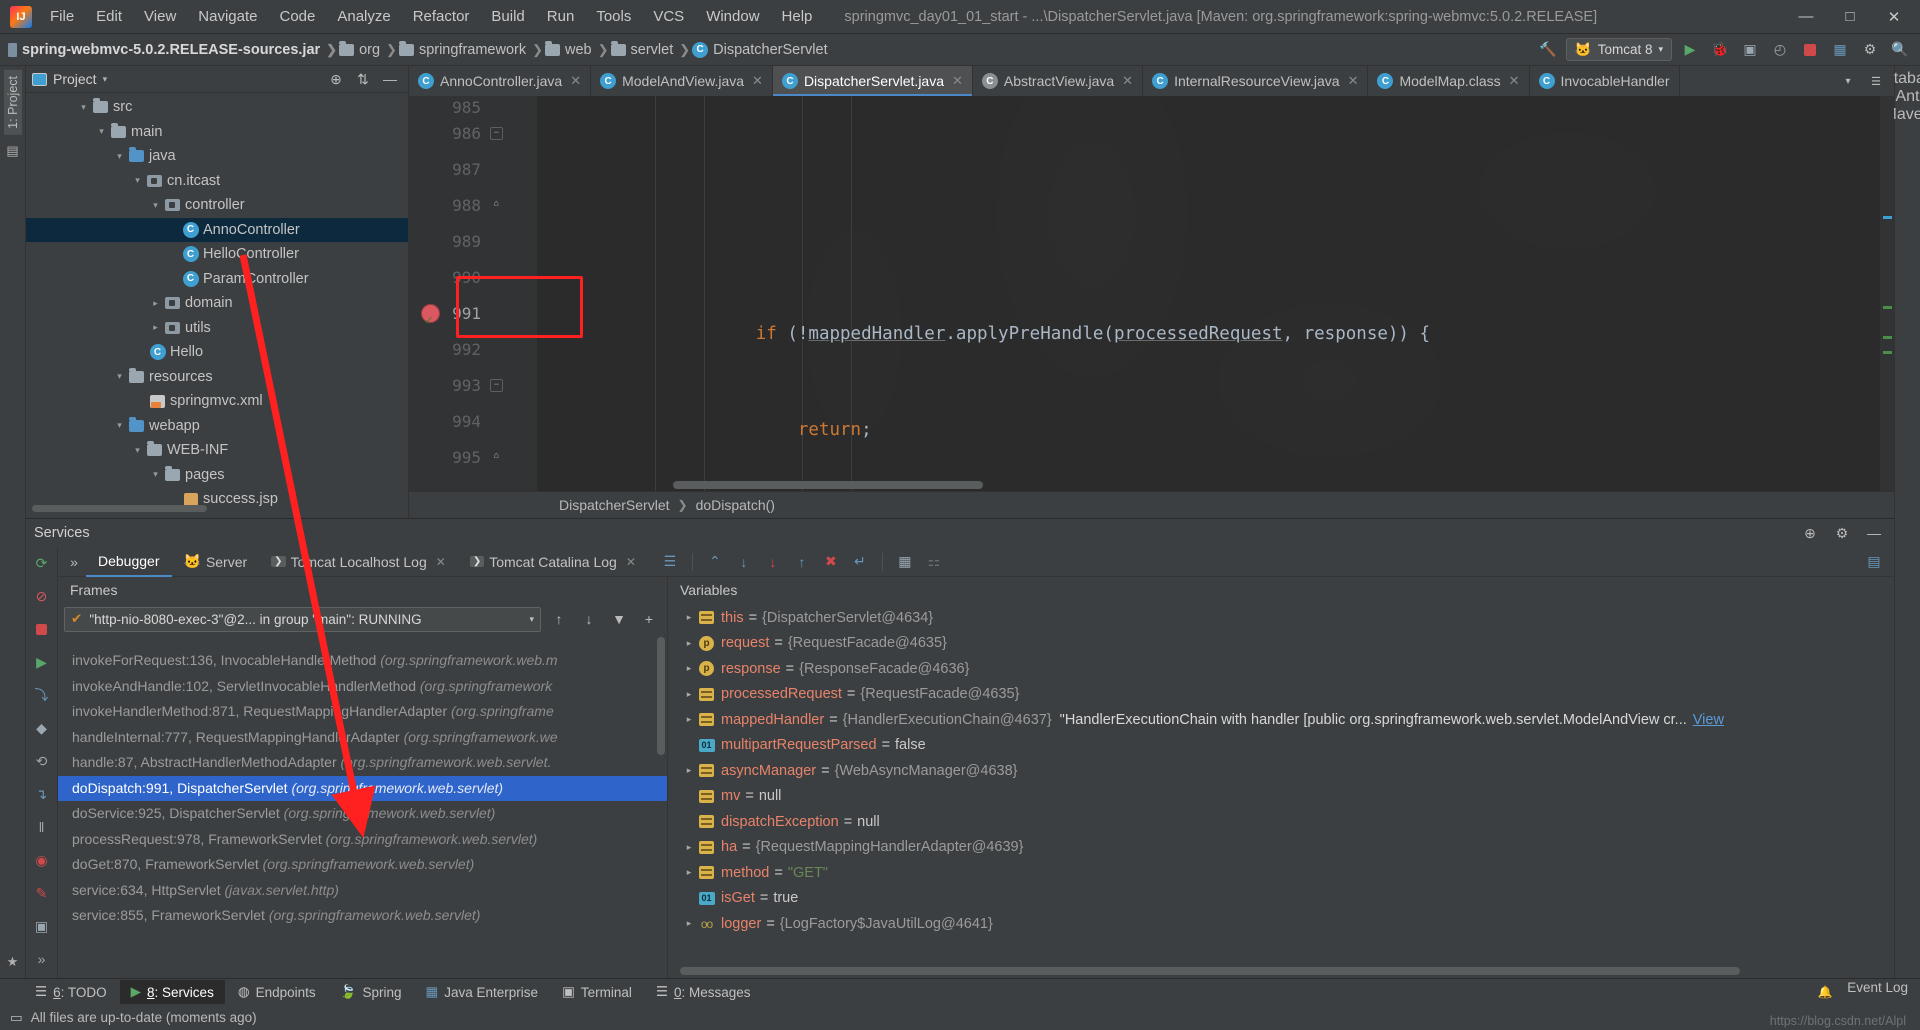 Image resolution: width=1920 pixels, height=1030 pixels. I want to click on camera-icon: ▣, so click(42, 926).